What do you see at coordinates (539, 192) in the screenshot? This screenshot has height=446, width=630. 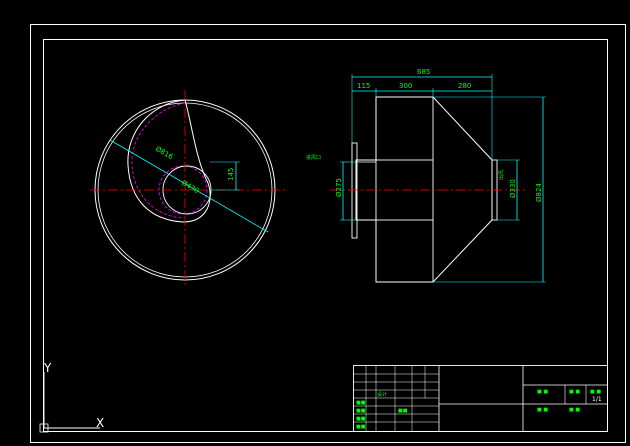 I see `dim-height-dia: Ø824` at bounding box center [539, 192].